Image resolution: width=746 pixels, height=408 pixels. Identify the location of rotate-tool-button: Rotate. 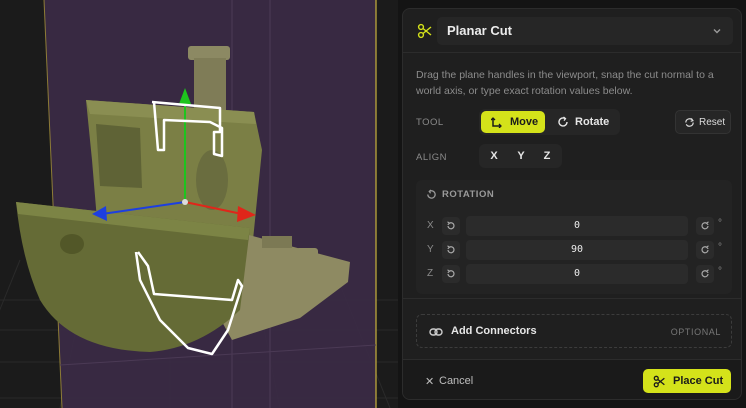
(583, 122).